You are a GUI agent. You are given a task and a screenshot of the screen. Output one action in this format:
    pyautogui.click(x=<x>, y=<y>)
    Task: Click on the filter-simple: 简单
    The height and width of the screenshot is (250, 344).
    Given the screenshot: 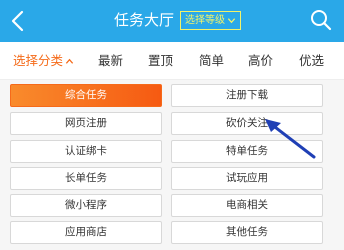 What is the action you would take?
    pyautogui.click(x=211, y=61)
    